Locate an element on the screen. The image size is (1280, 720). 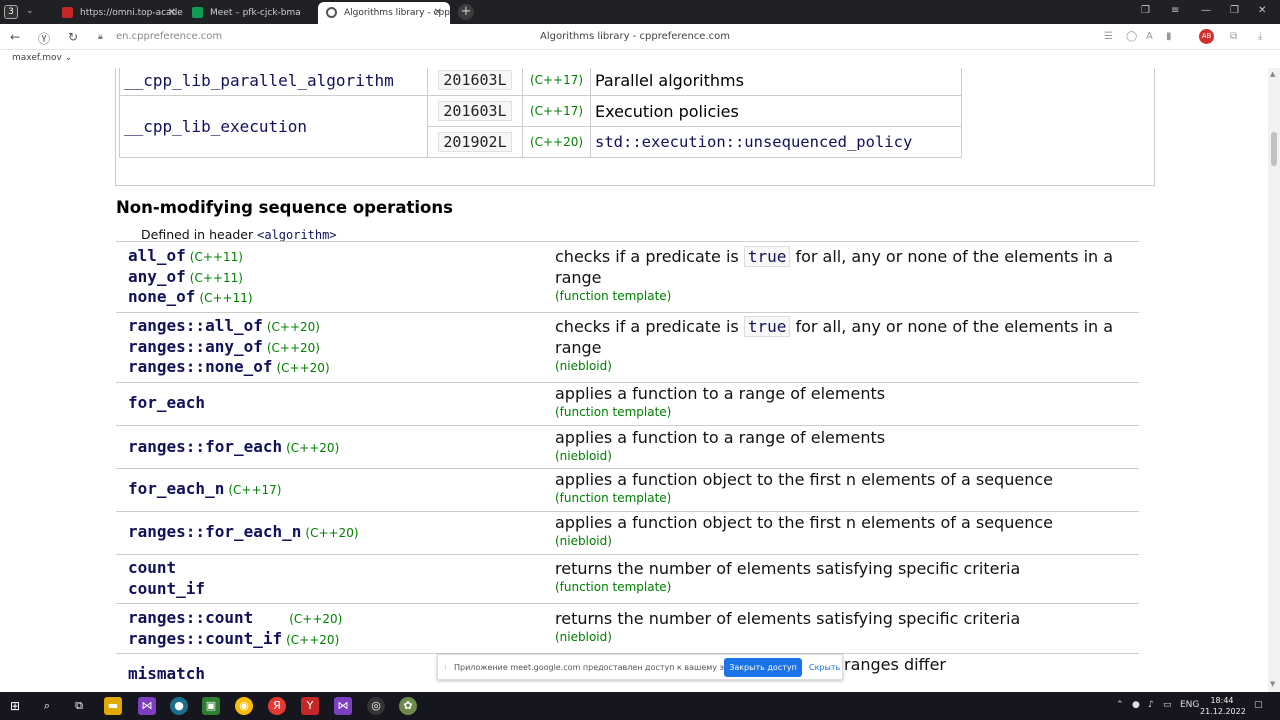
extensions-icon: ⧉ is located at coordinates (1233, 36).